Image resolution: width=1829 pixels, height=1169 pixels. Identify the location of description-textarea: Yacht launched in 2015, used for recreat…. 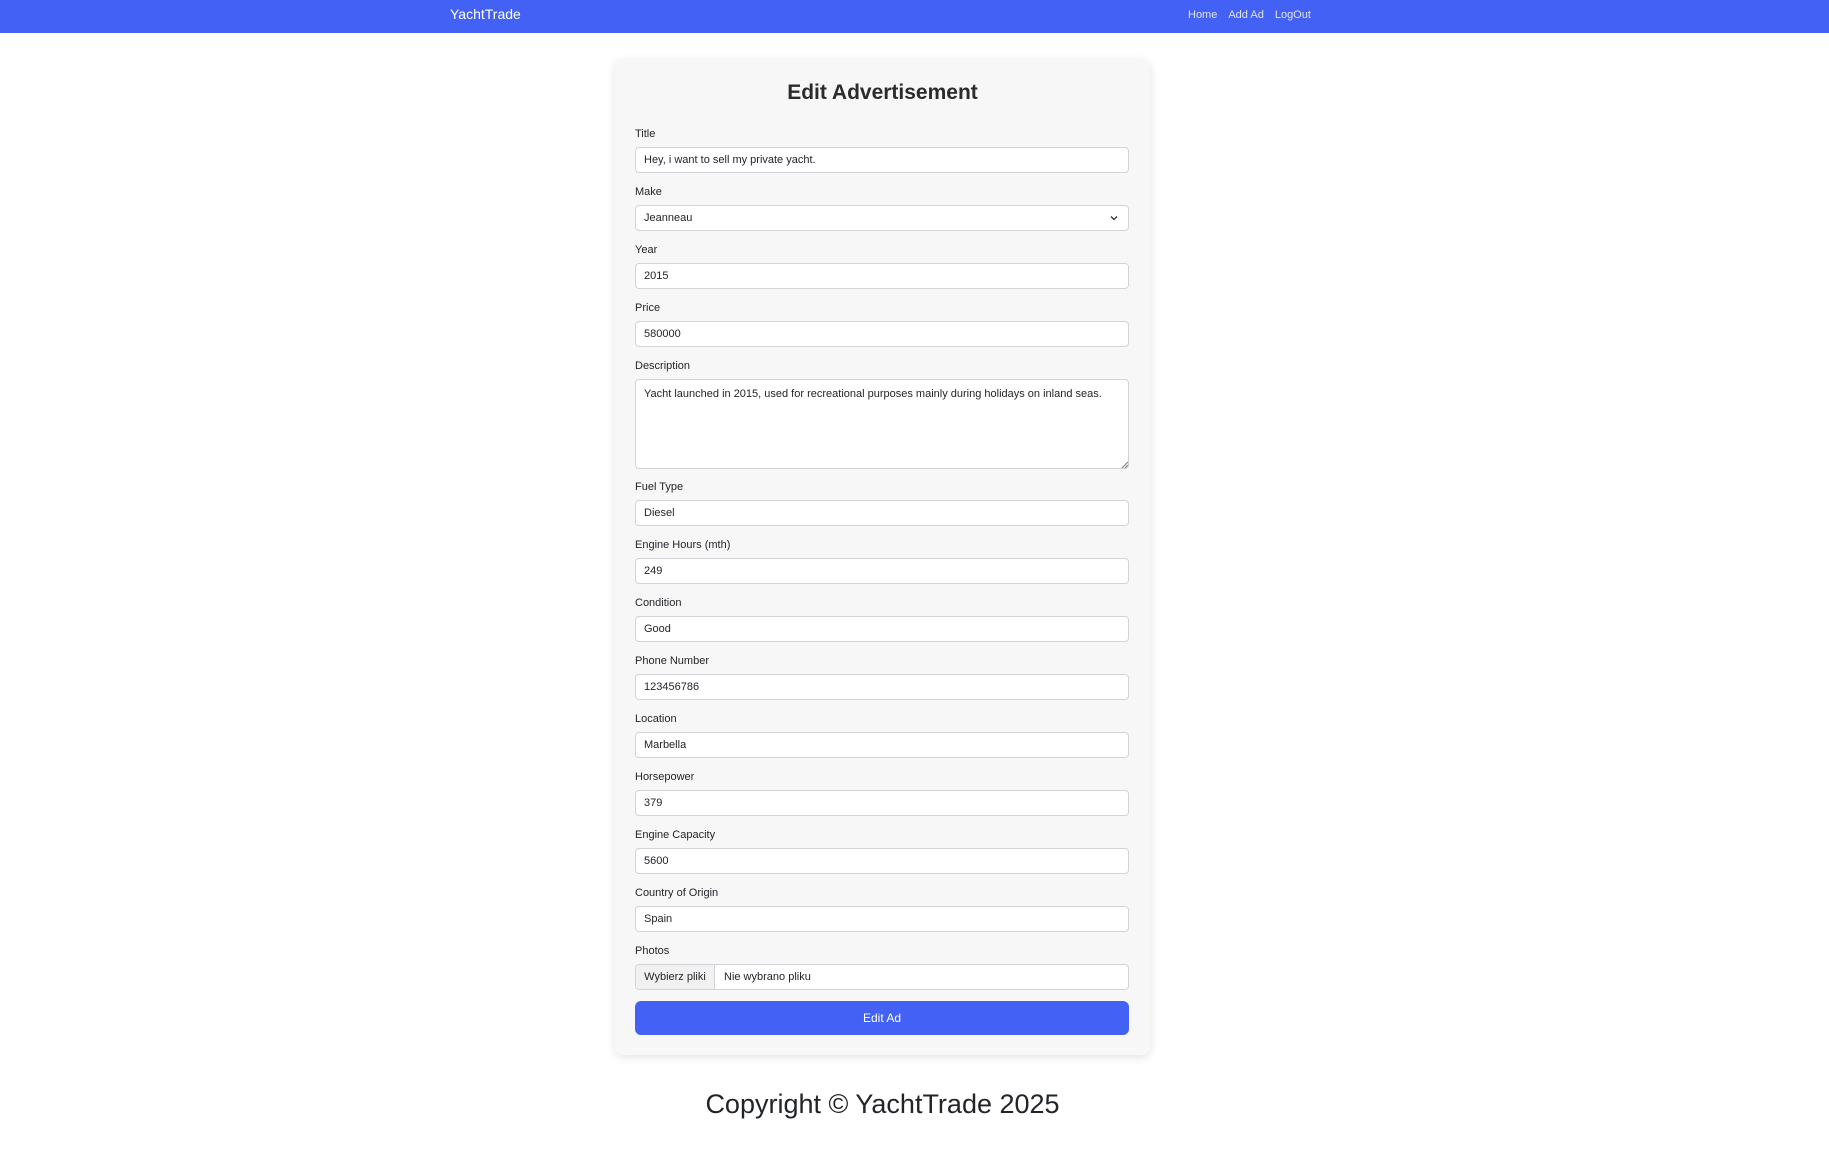
(882, 424).